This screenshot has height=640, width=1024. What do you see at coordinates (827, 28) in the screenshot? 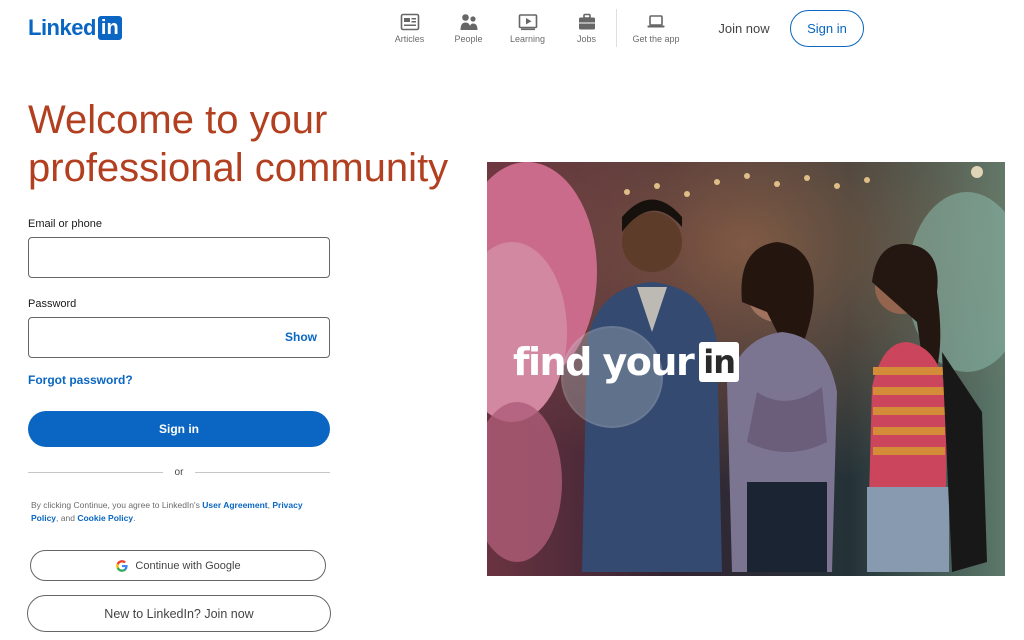
I see `header-sign-in-button: Sign in` at bounding box center [827, 28].